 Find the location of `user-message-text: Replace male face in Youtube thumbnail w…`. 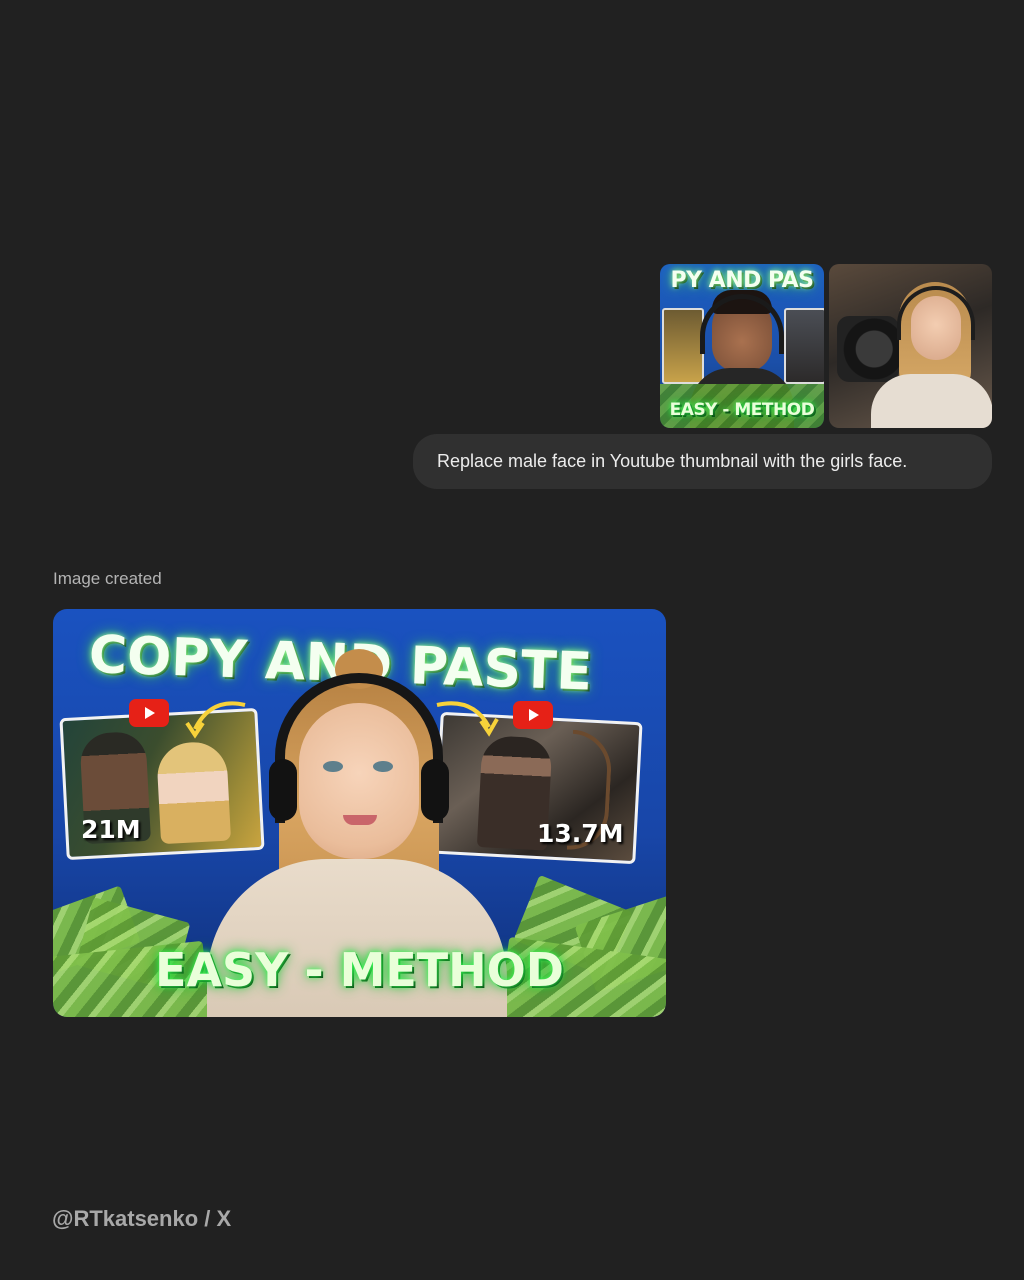

user-message-text: Replace male face in Youtube thumbnail w… is located at coordinates (672, 461).